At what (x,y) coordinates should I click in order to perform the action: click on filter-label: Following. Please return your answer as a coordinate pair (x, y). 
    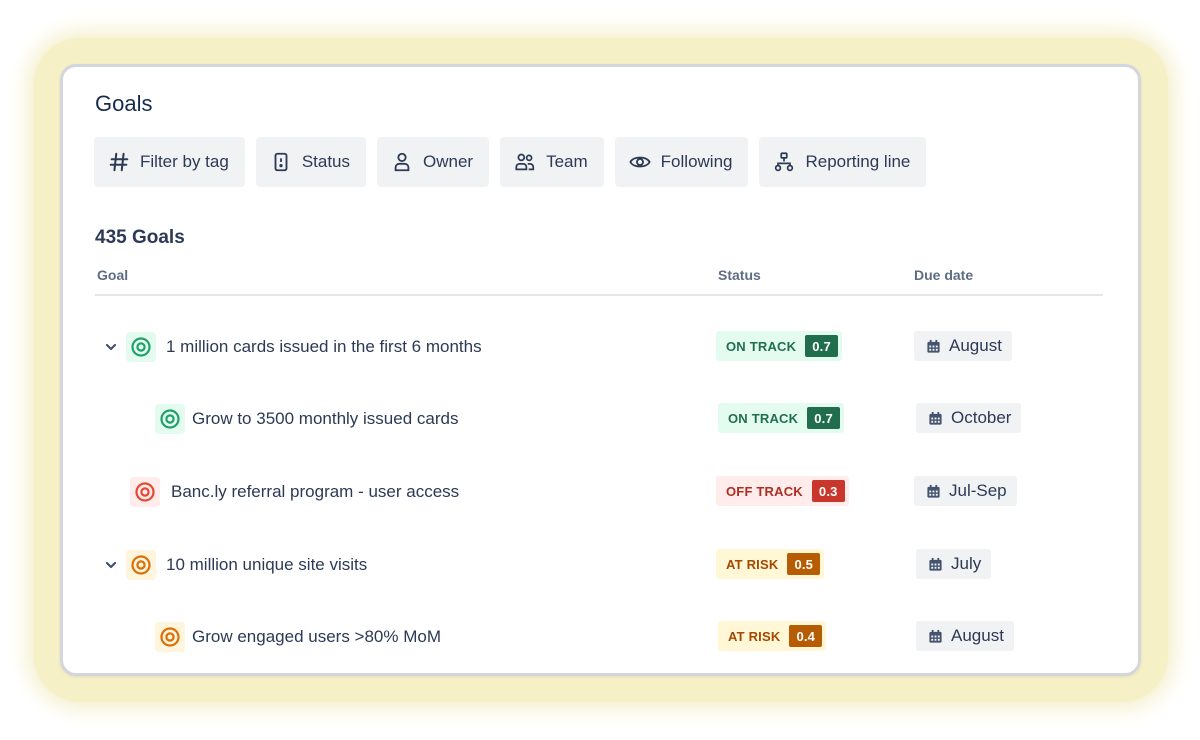
    Looking at the image, I should click on (696, 161).